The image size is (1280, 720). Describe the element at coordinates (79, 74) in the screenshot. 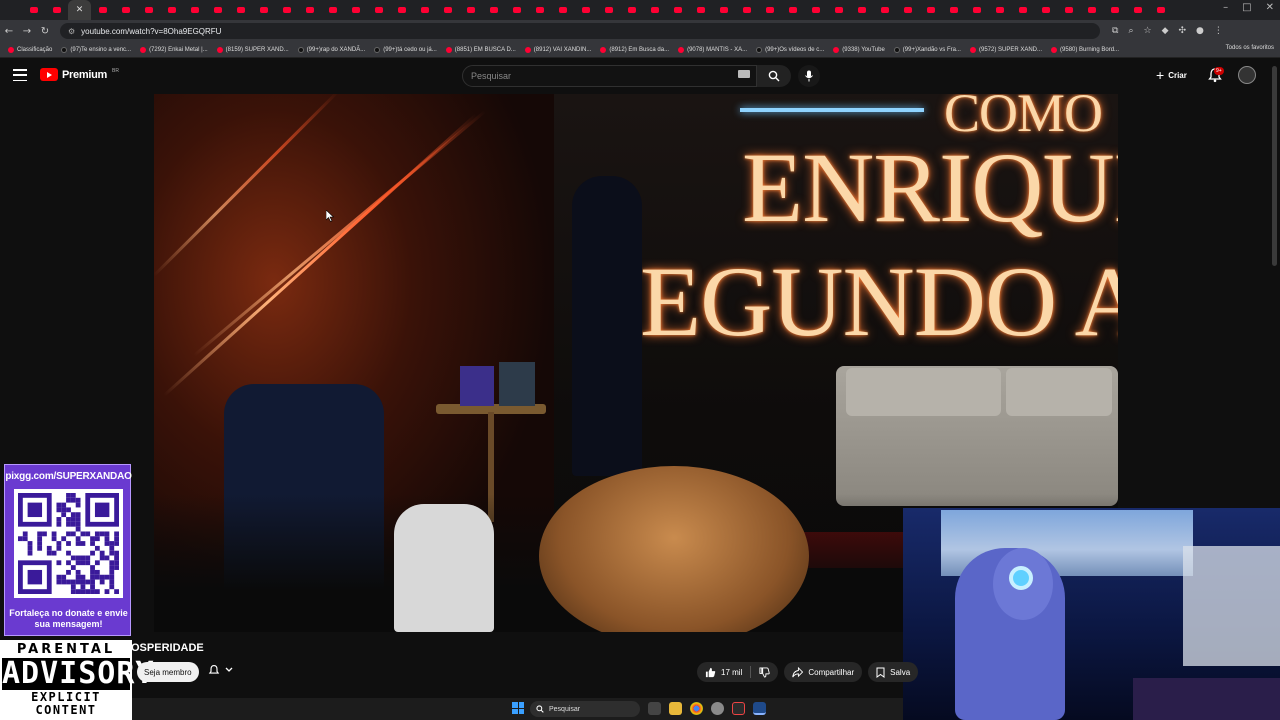

I see `youtube-logo: Premium BR` at that location.